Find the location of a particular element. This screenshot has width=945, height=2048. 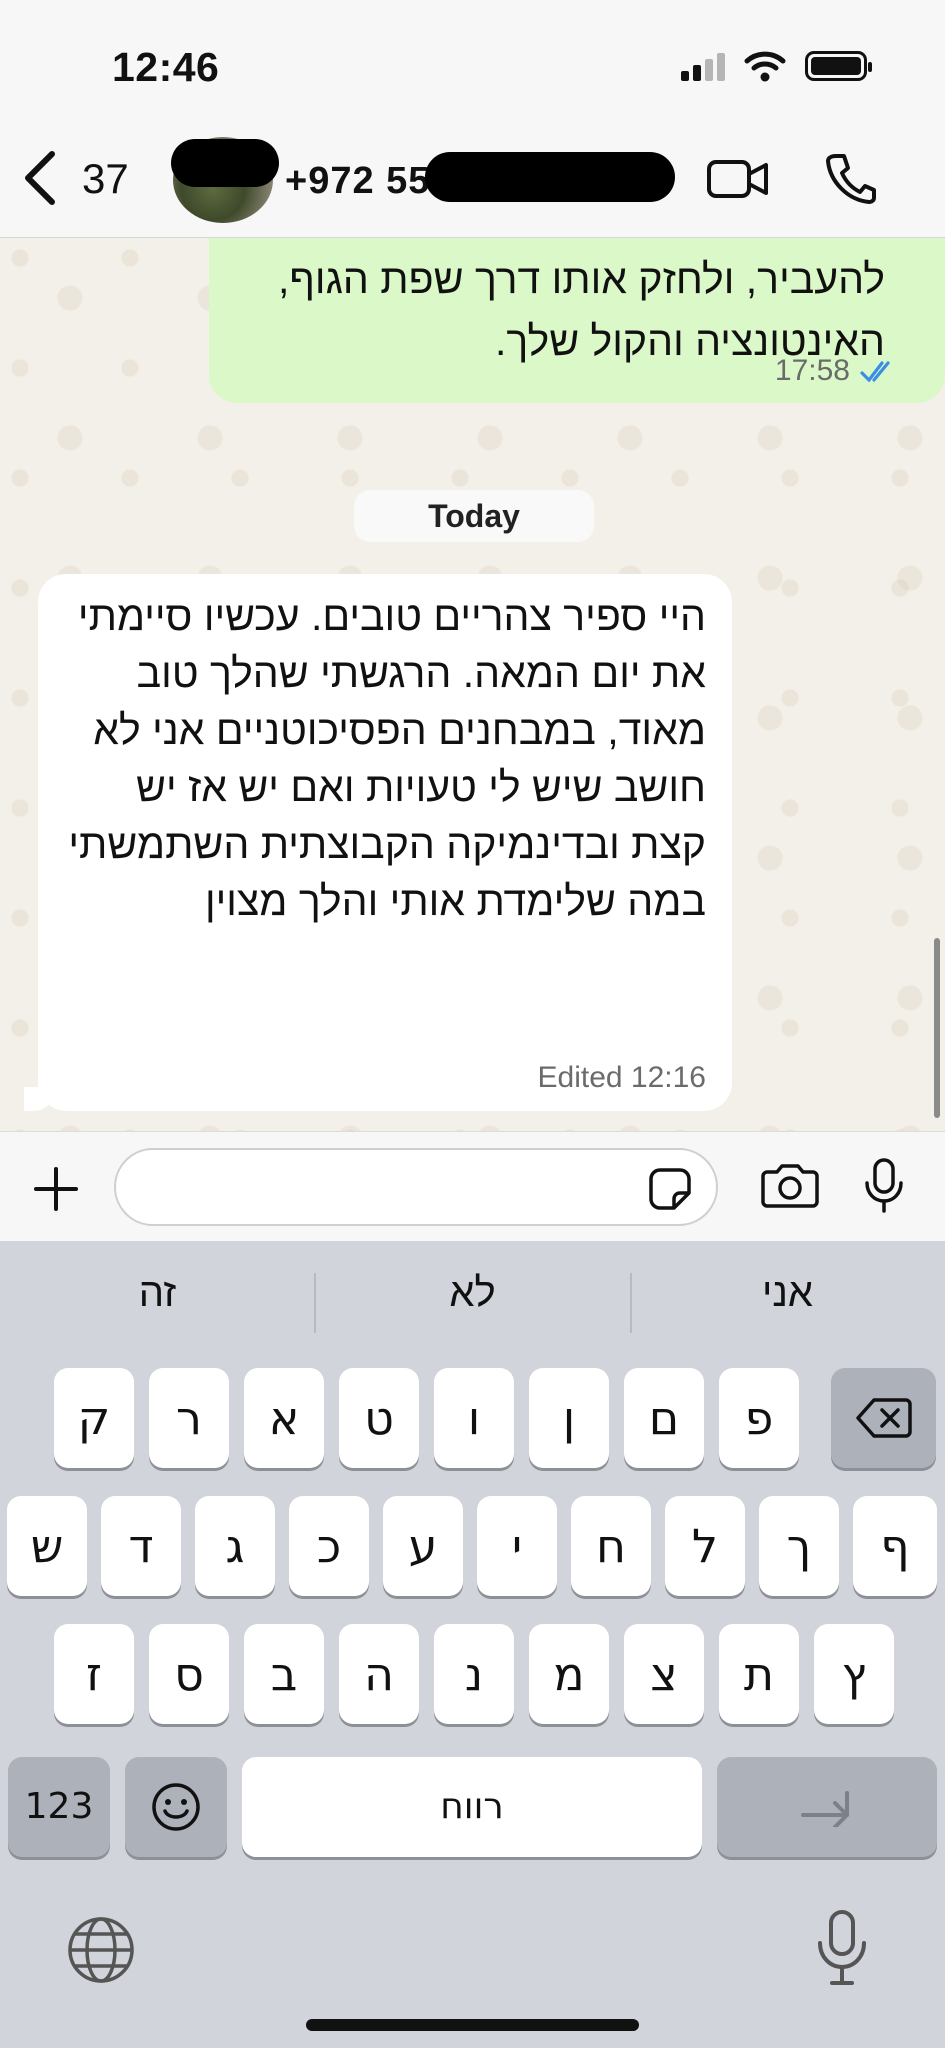

key: מ is located at coordinates (569, 1674).